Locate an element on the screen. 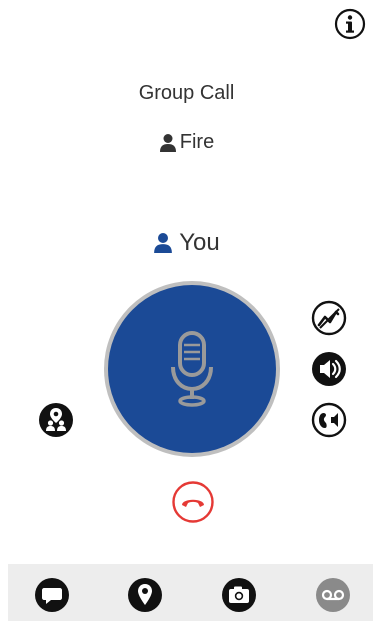  location-pin-icon is located at coordinates (145, 595).